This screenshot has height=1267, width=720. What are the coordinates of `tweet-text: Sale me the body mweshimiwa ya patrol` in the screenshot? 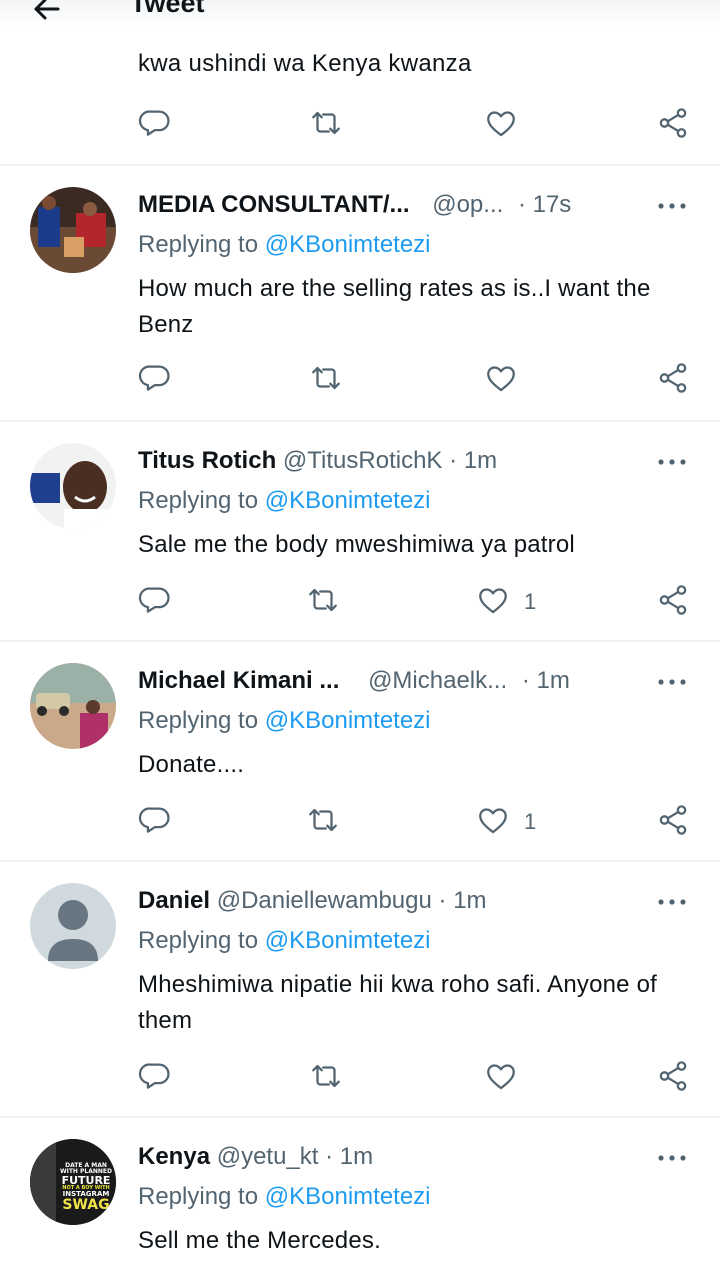 It's located at (356, 544).